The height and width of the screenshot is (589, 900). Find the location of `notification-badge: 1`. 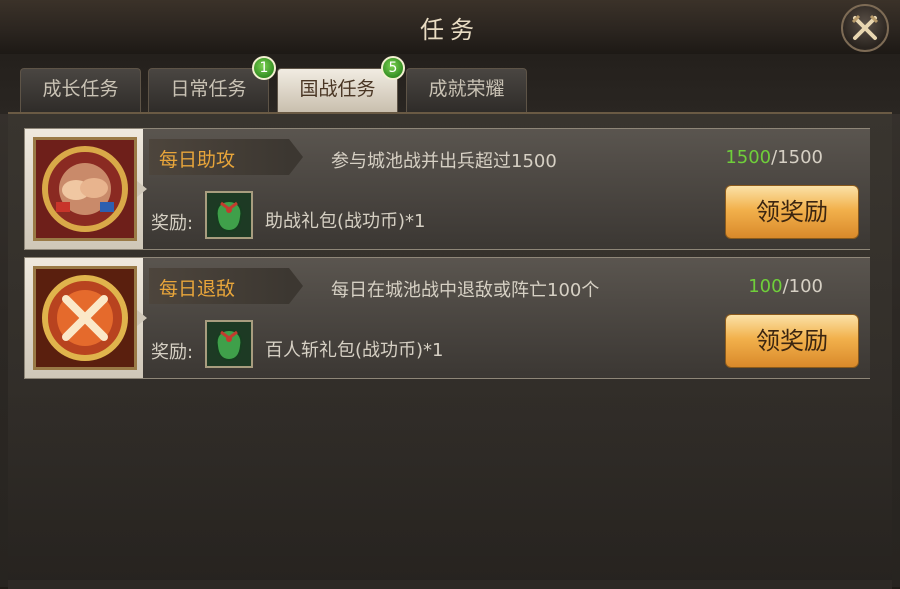

notification-badge: 1 is located at coordinates (264, 68).